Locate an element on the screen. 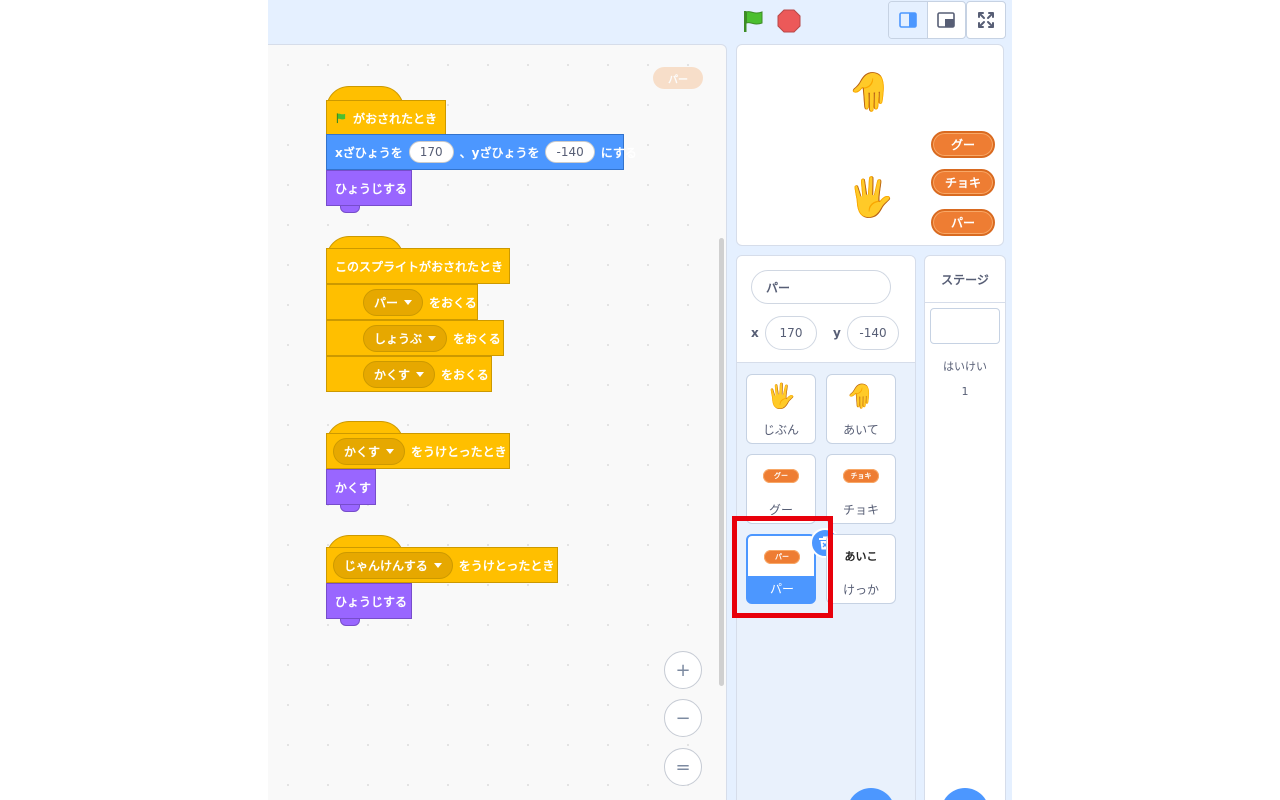  zoom-reset-icon: = is located at coordinates (683, 767).